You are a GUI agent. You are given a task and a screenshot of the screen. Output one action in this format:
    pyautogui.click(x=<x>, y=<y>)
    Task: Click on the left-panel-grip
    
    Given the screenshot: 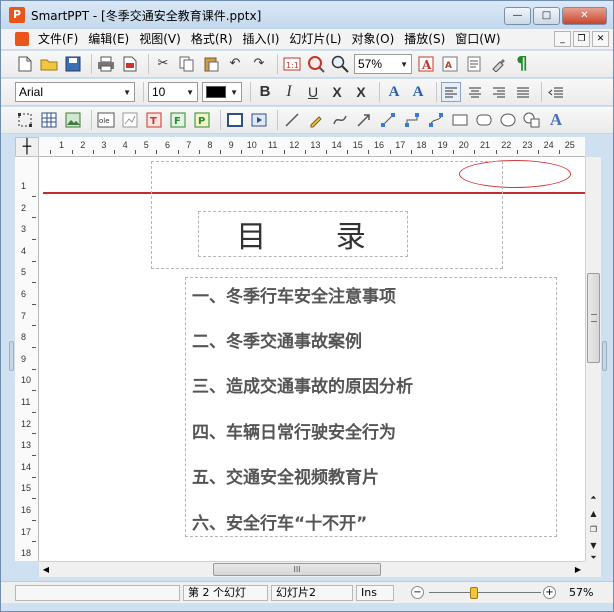 What is the action you would take?
    pyautogui.click(x=11, y=356)
    